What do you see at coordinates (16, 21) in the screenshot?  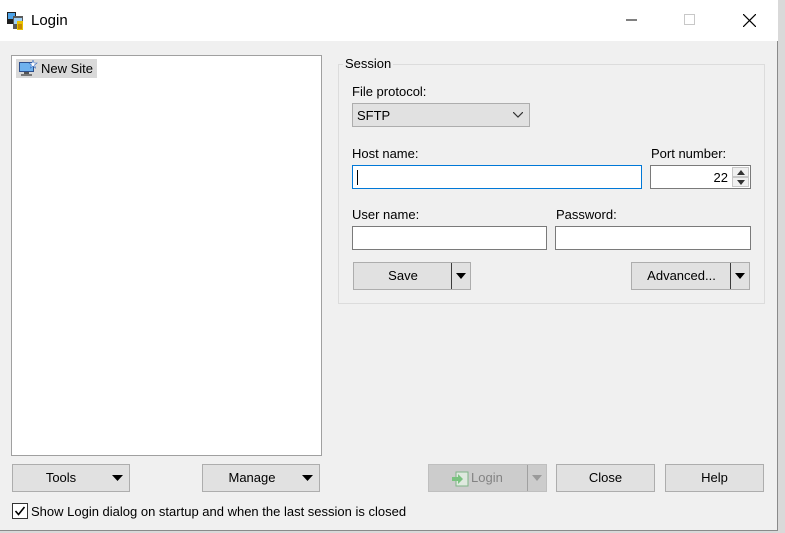 I see `app-icon` at bounding box center [16, 21].